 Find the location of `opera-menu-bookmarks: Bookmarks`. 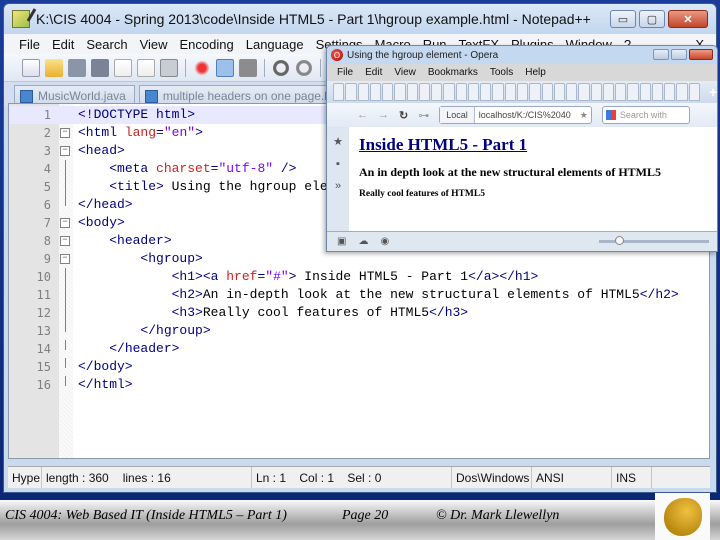

opera-menu-bookmarks: Bookmarks is located at coordinates (453, 72).